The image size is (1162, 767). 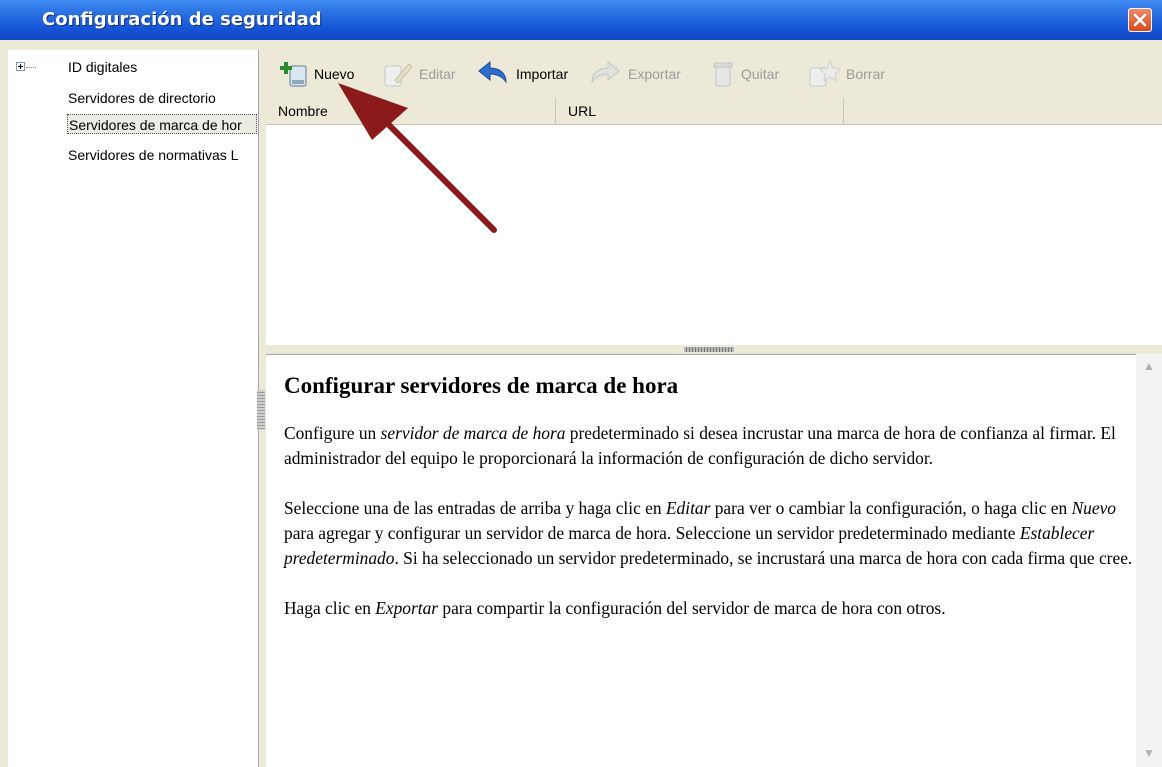 What do you see at coordinates (688, 508) in the screenshot?
I see `term-edit: Editar` at bounding box center [688, 508].